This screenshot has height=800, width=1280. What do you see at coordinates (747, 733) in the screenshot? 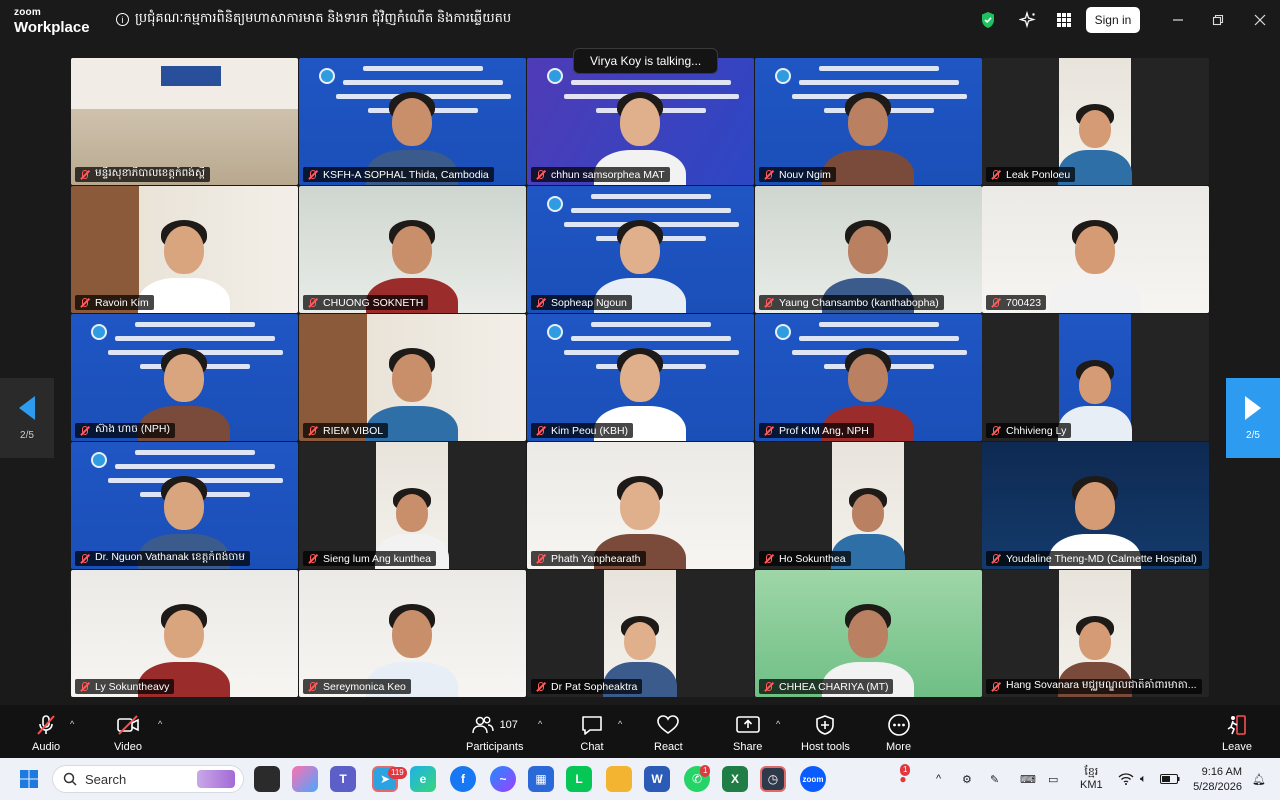
I see `share-button: Share` at bounding box center [747, 733].